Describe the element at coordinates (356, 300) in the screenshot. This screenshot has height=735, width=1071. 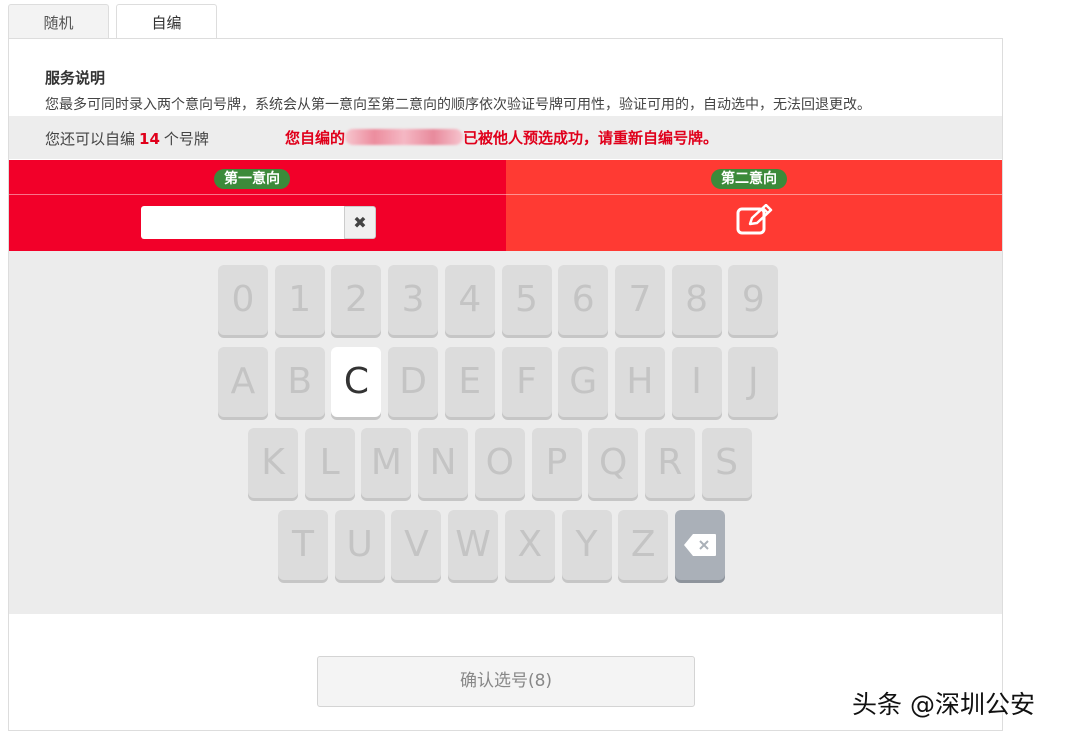
I see `key-2: 2` at that location.